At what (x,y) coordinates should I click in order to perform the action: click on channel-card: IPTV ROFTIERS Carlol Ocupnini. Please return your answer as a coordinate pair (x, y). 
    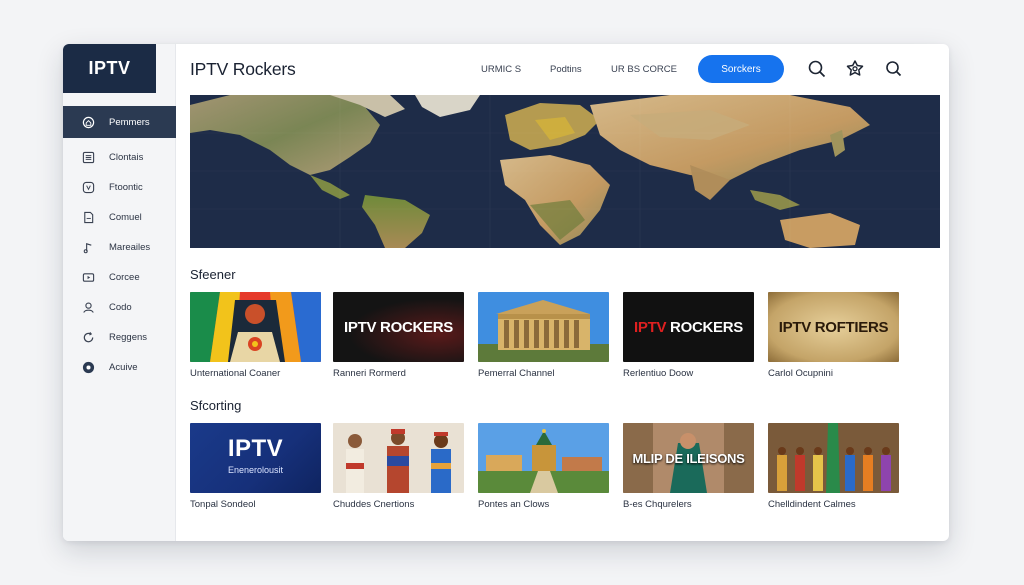
    Looking at the image, I should click on (833, 335).